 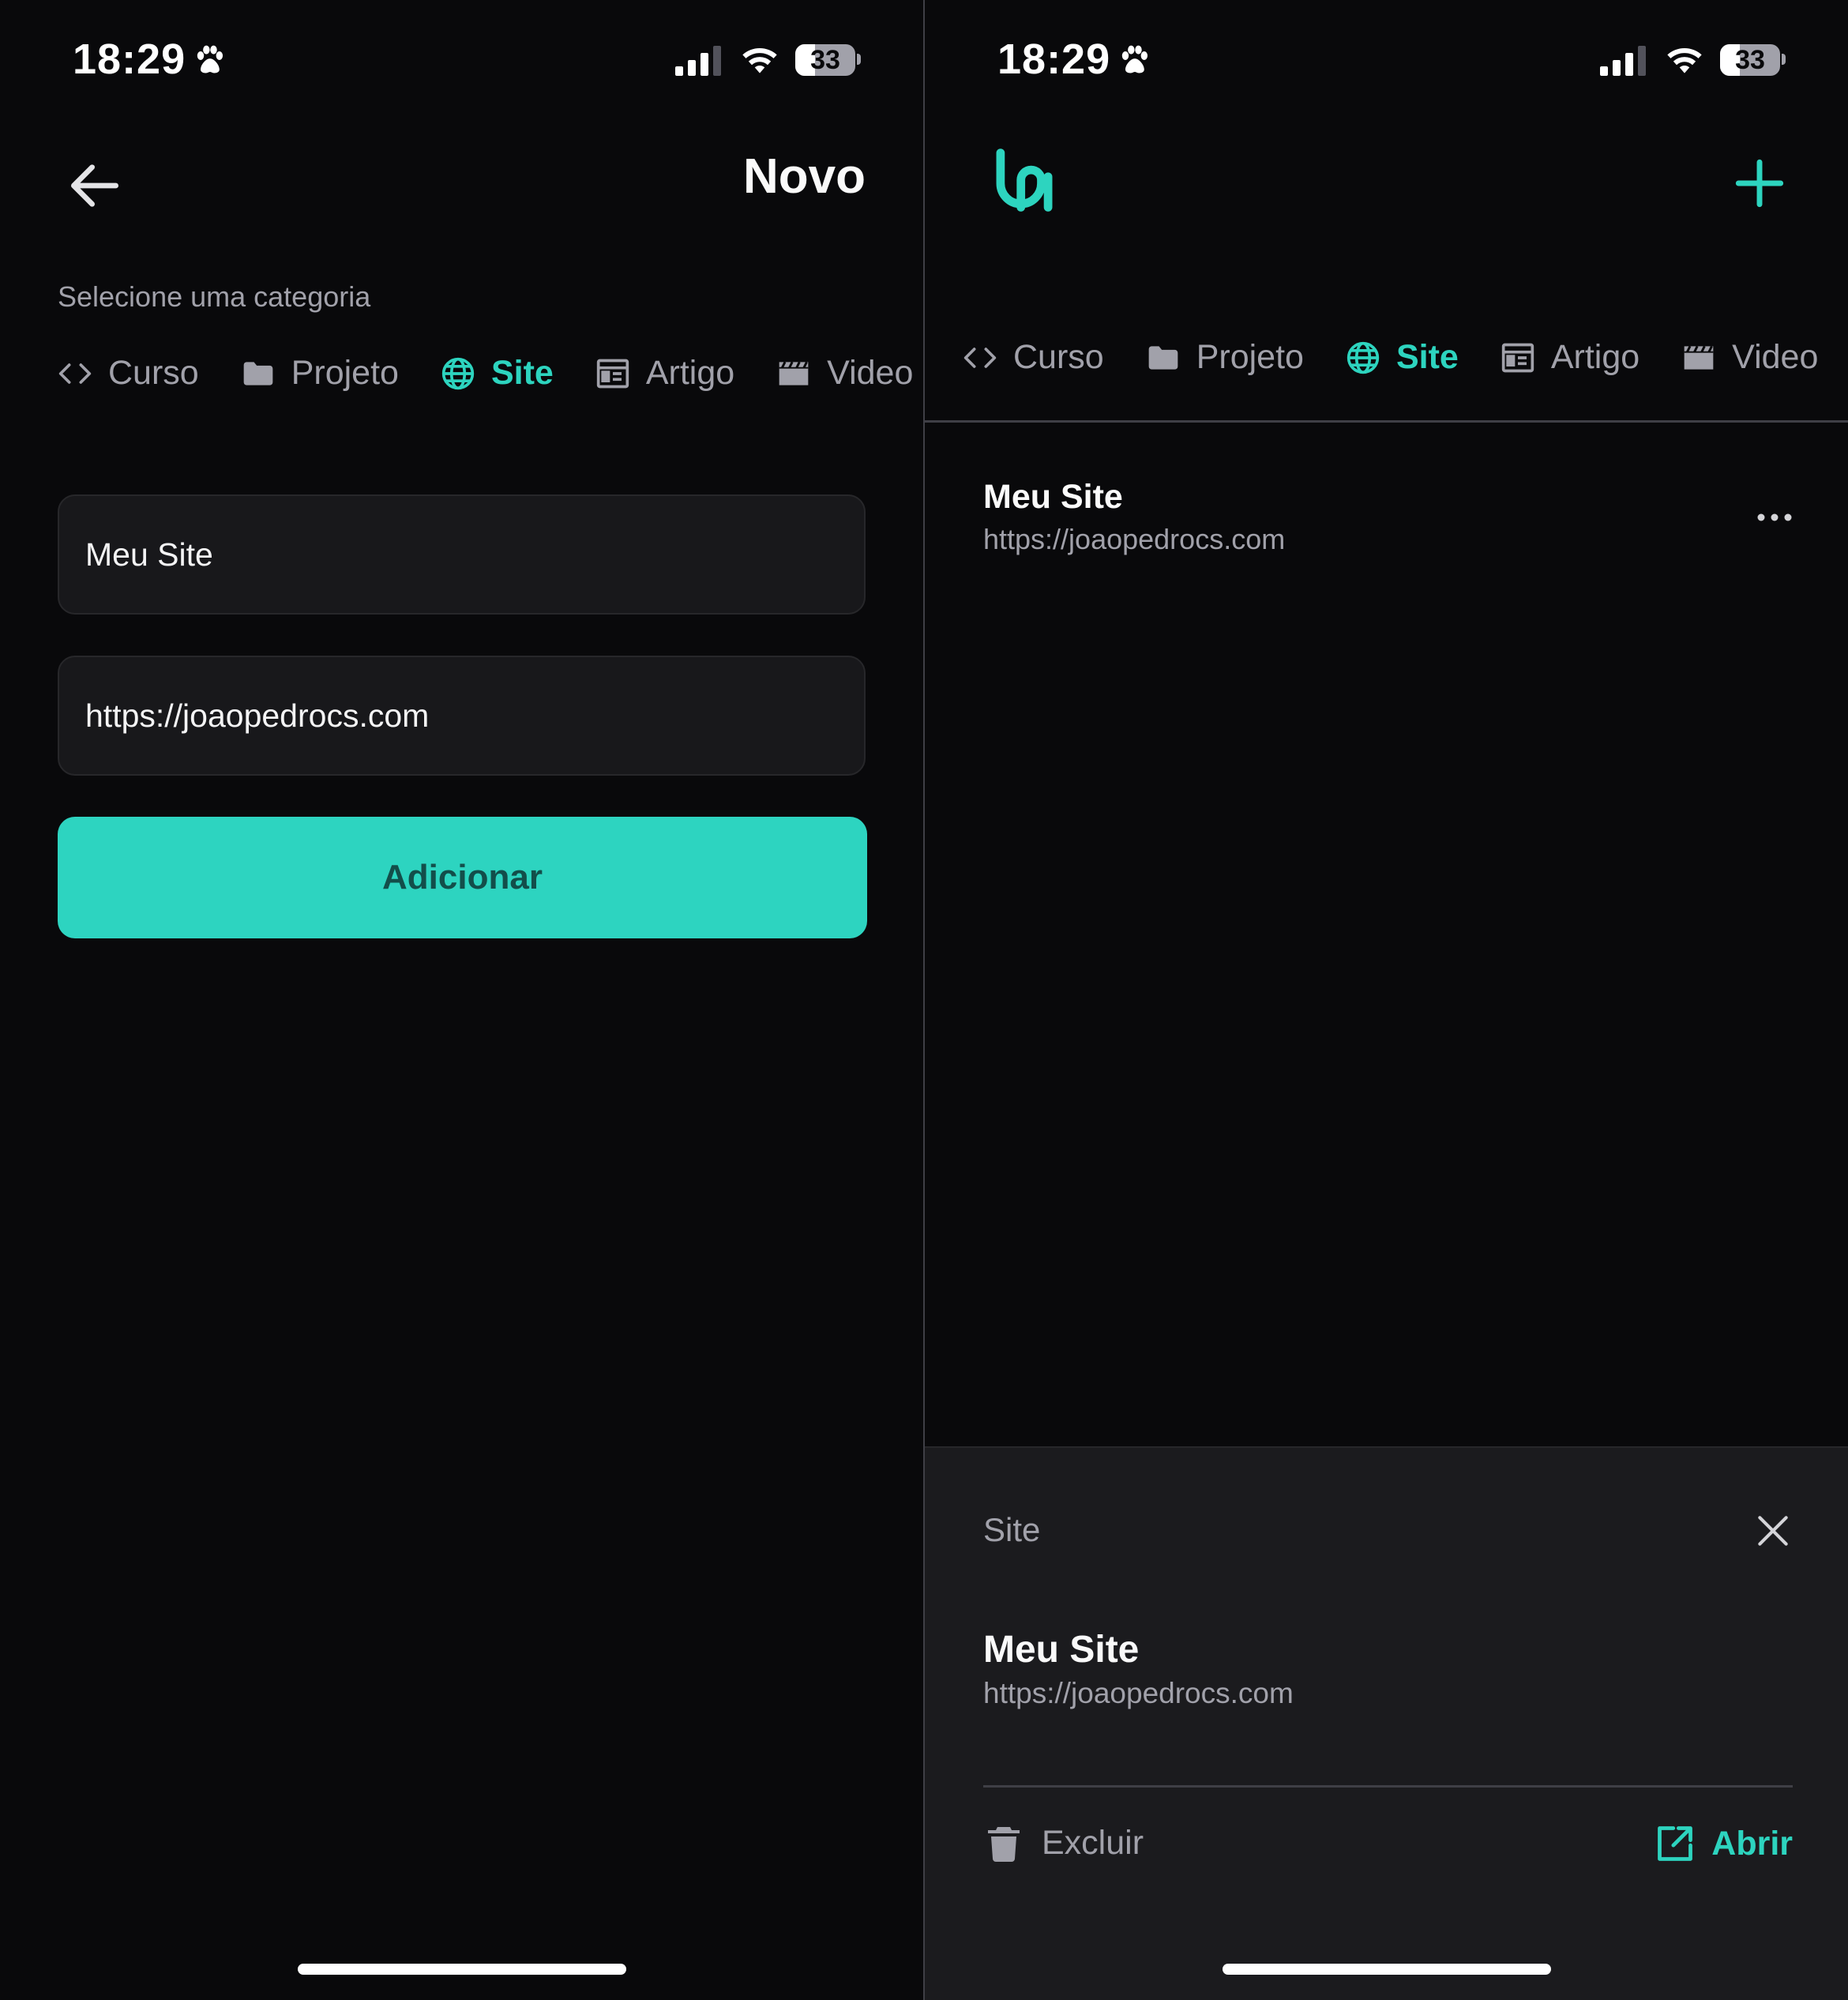 What do you see at coordinates (462, 877) in the screenshot?
I see `add-button: Adicionar` at bounding box center [462, 877].